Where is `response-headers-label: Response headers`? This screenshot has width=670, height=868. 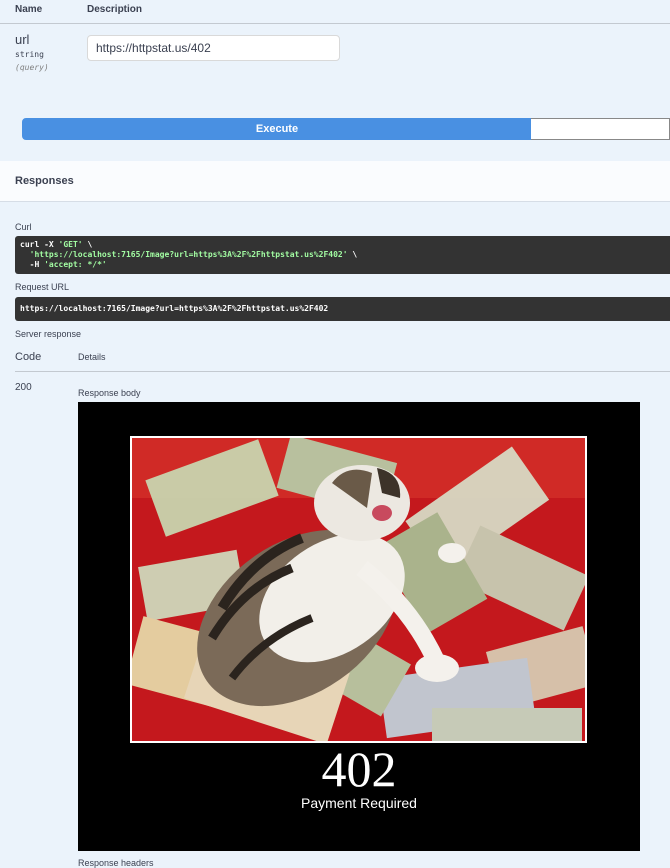 response-headers-label: Response headers is located at coordinates (116, 863).